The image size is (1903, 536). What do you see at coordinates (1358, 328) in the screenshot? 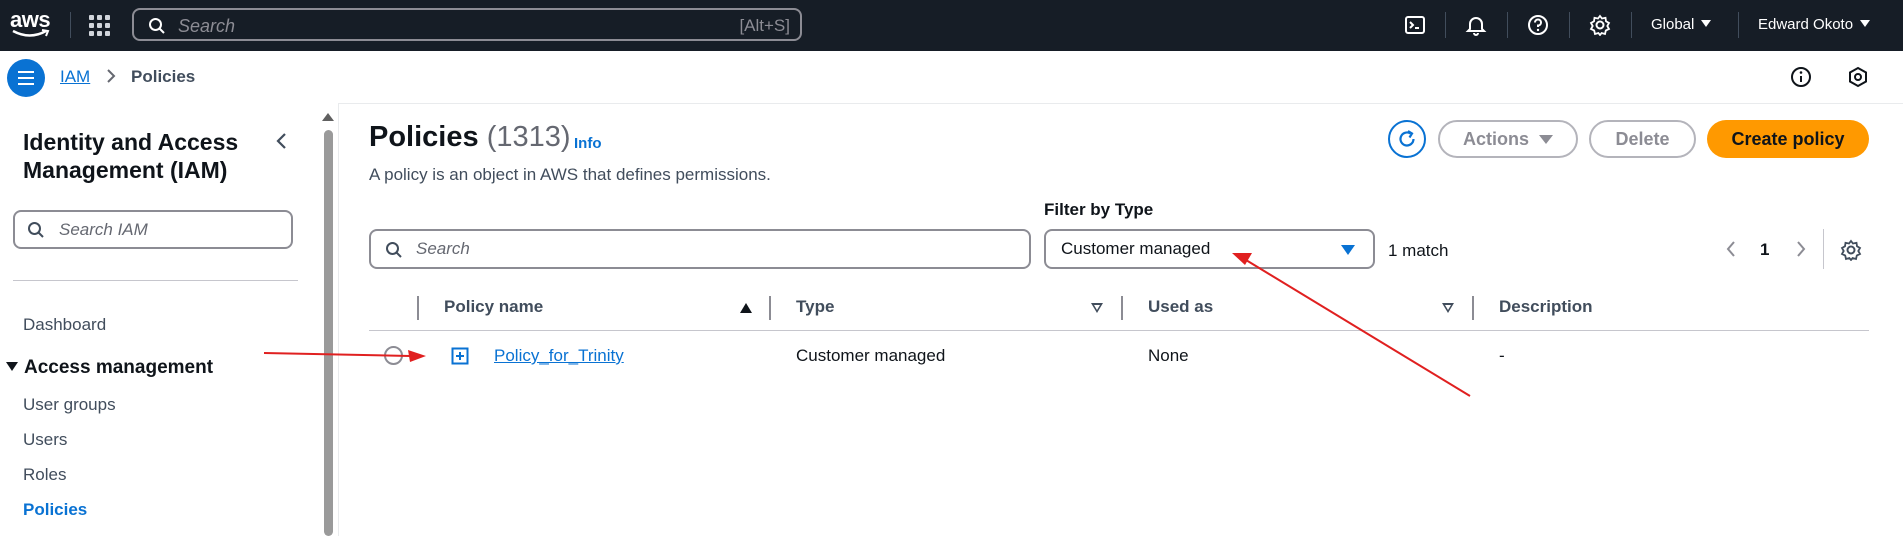
I see `annotation-arrow-to-filter` at bounding box center [1358, 328].